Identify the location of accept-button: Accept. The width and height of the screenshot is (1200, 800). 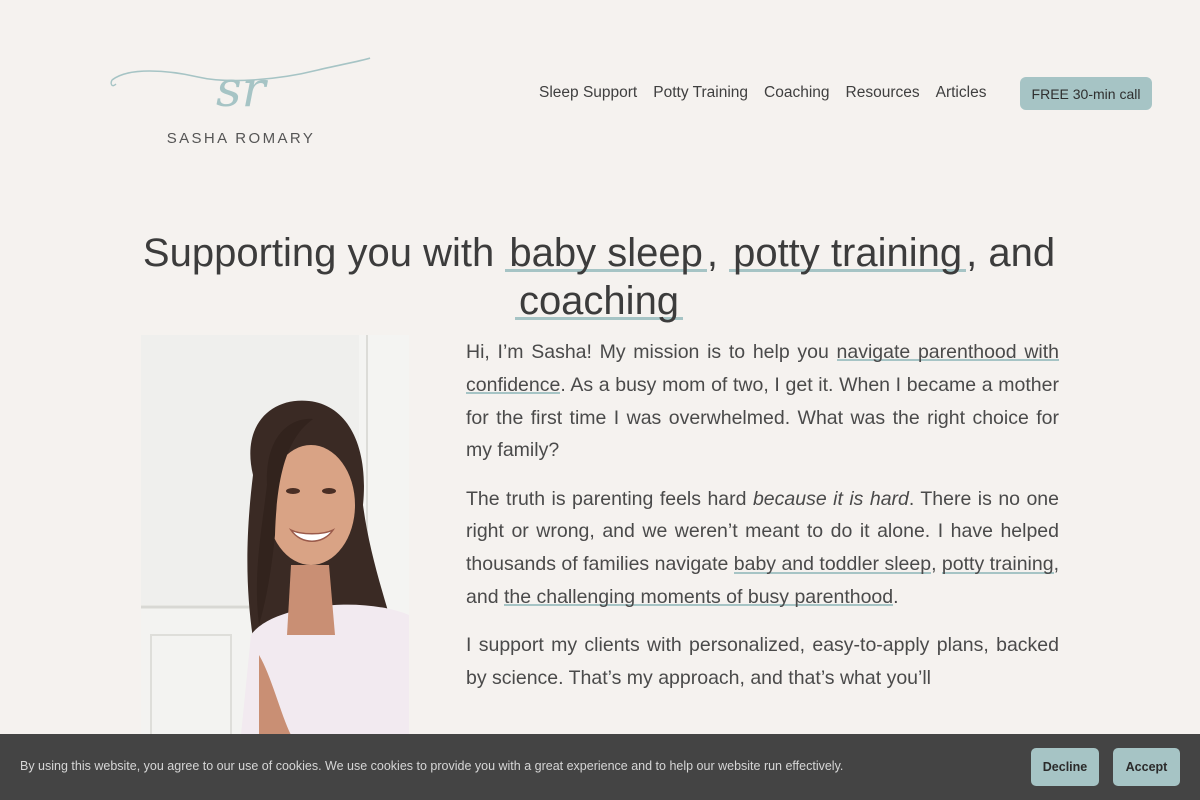
(1146, 767).